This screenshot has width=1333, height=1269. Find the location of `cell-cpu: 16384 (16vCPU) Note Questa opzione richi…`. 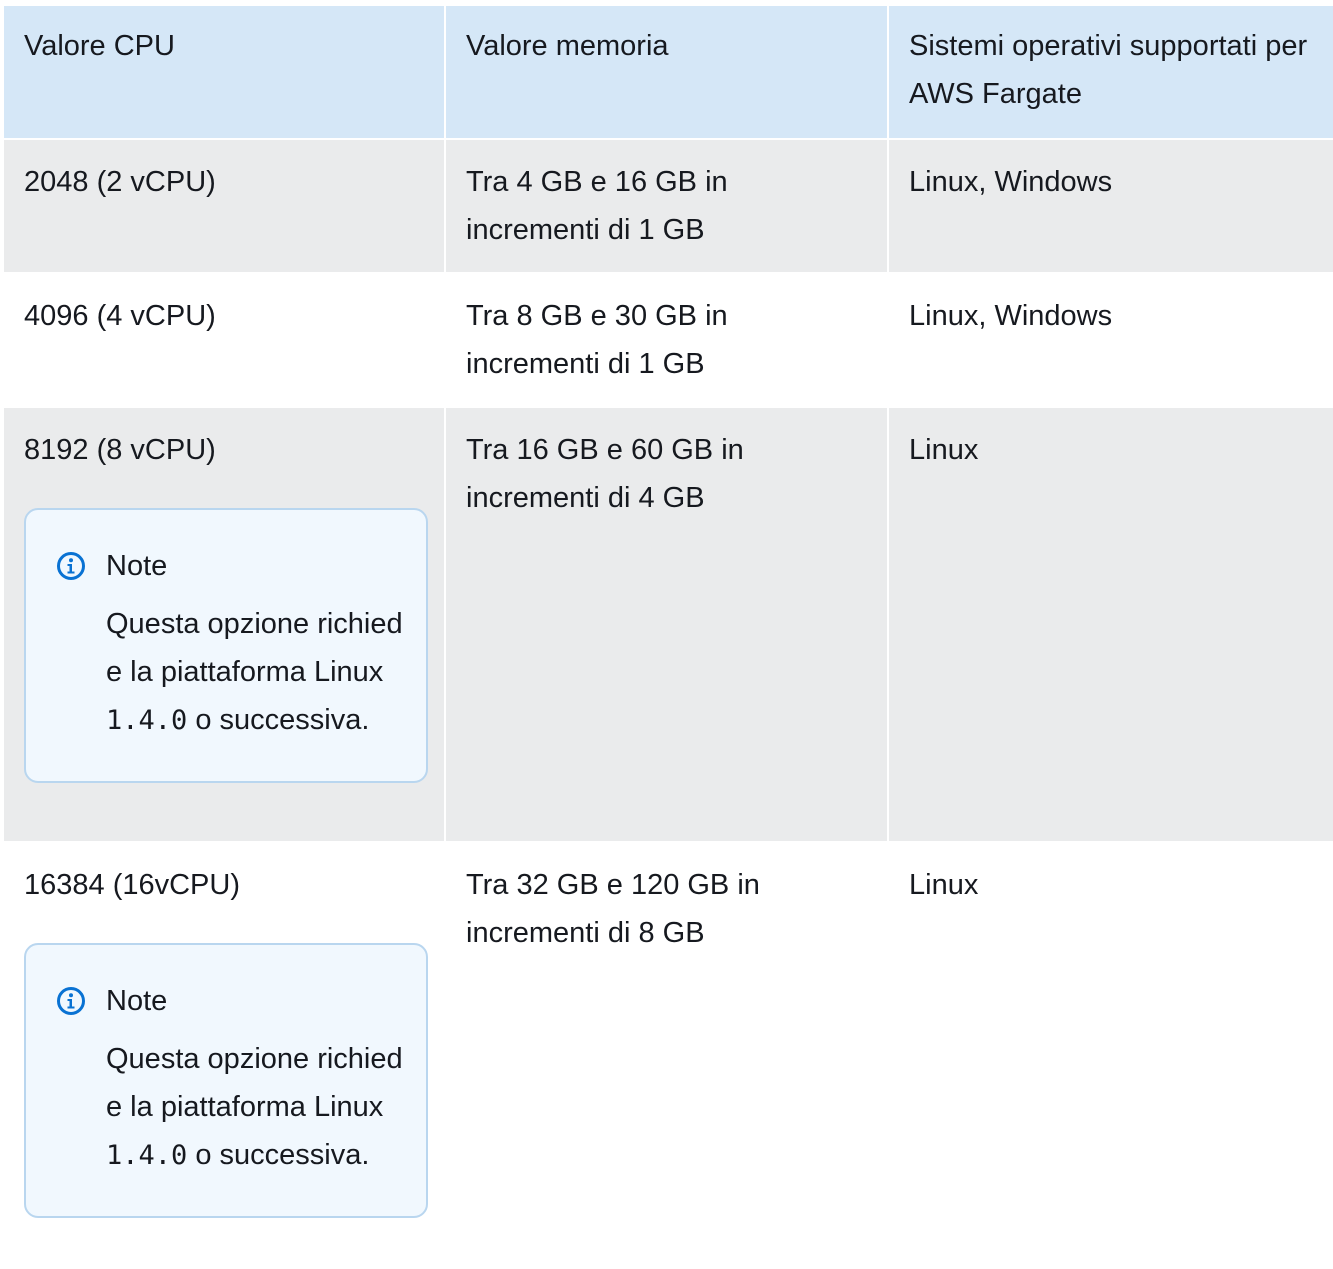

cell-cpu: 16384 (16vCPU) Note Questa opzione richi… is located at coordinates (225, 1055).